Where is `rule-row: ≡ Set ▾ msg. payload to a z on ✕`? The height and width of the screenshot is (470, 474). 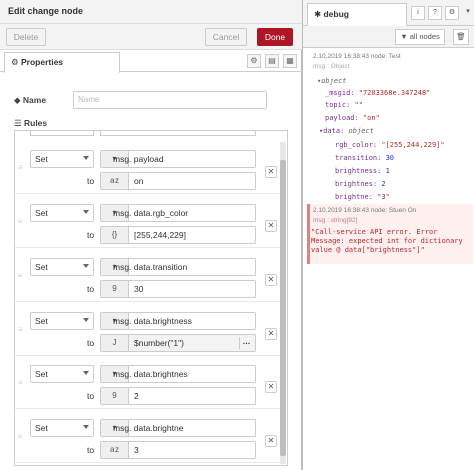 rule-row: ≡ Set ▾ msg. payload to a z on ✕ is located at coordinates (147, 168).